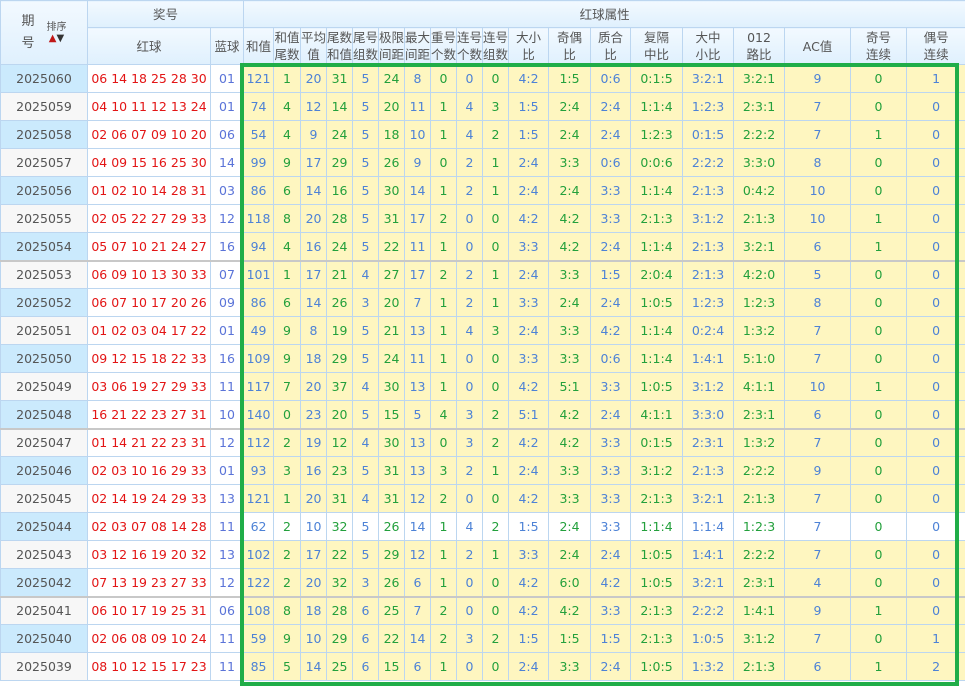  I want to click on attr-cell: 12, so click(418, 498).